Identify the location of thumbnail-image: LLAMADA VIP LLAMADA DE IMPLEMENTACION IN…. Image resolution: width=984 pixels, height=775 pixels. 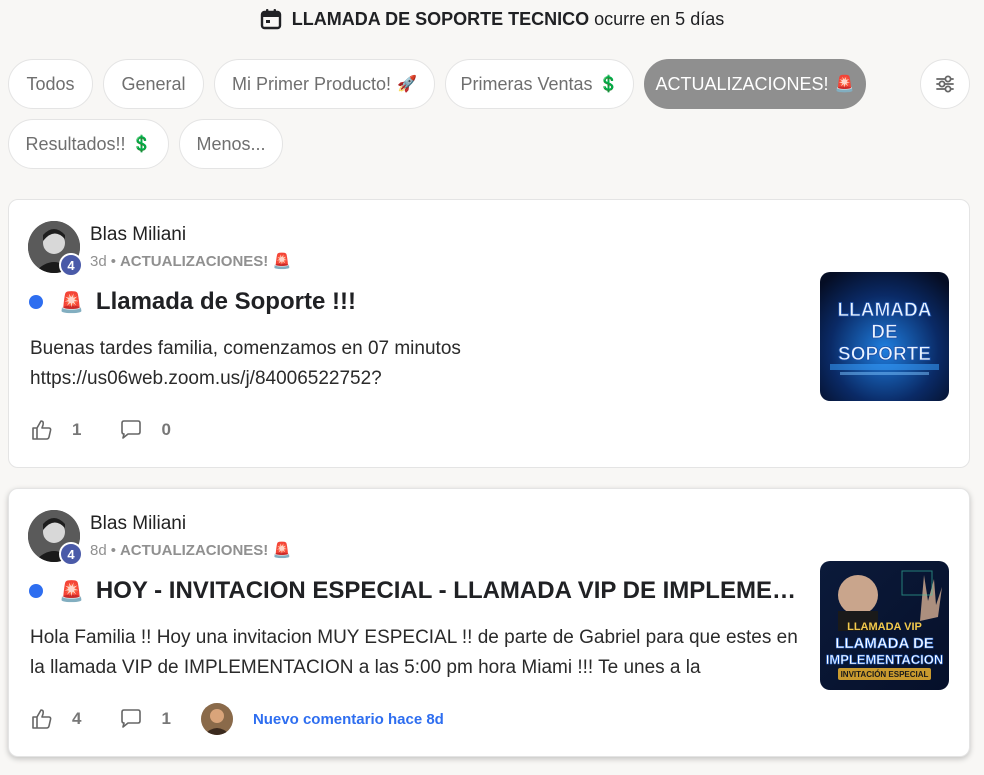
(884, 625).